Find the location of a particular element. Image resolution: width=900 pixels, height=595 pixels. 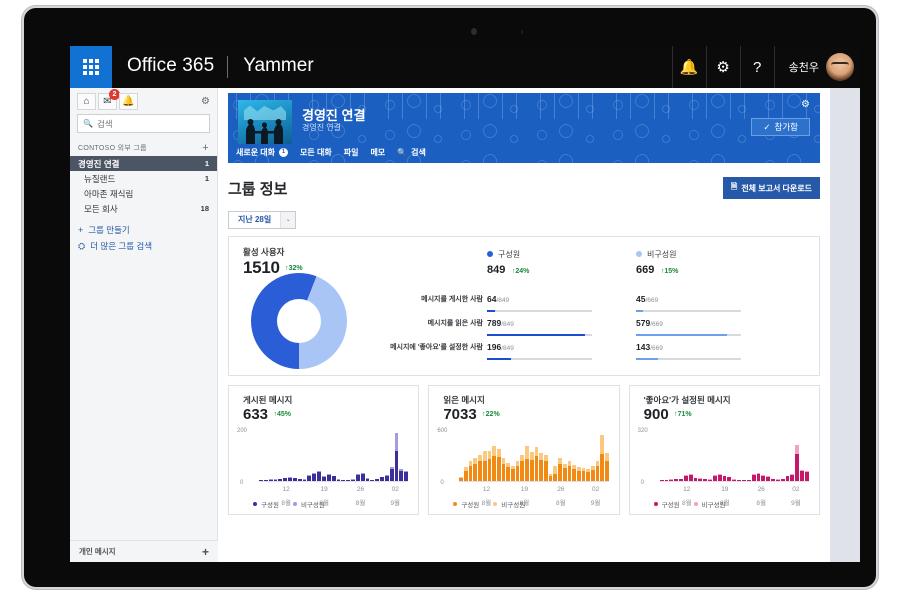

donut-center-hole is located at coordinates (299, 320).